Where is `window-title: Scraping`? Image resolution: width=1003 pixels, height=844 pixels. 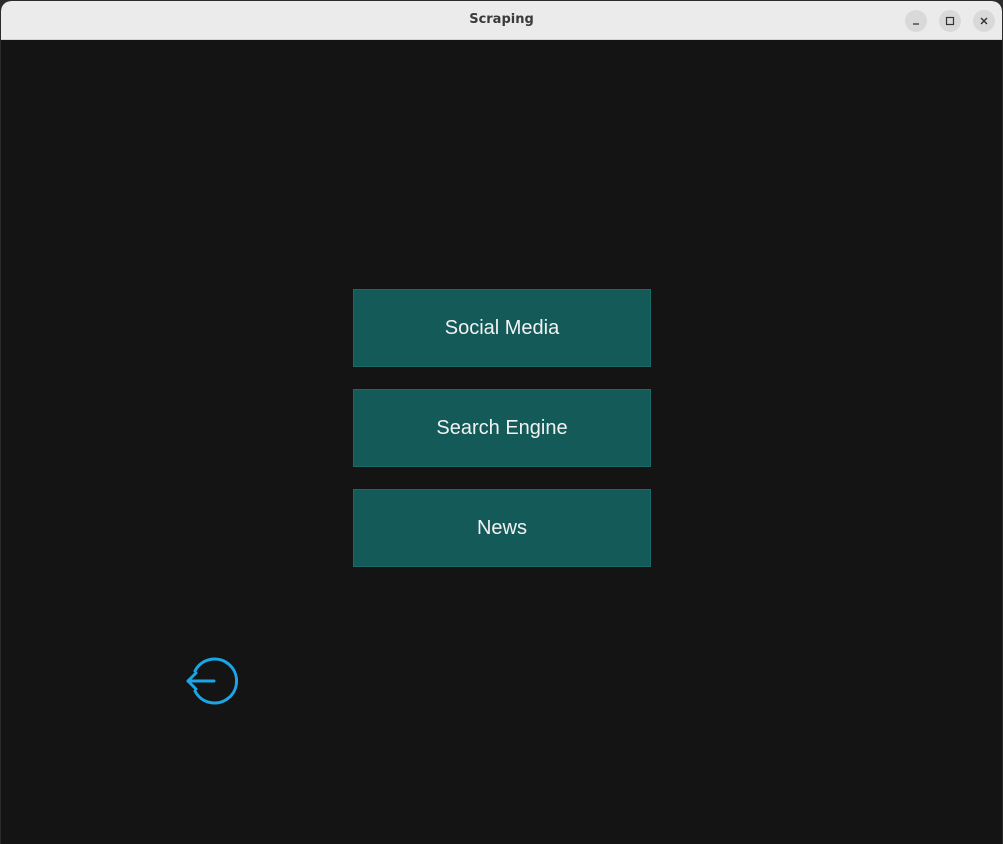
window-title: Scraping is located at coordinates (501, 19).